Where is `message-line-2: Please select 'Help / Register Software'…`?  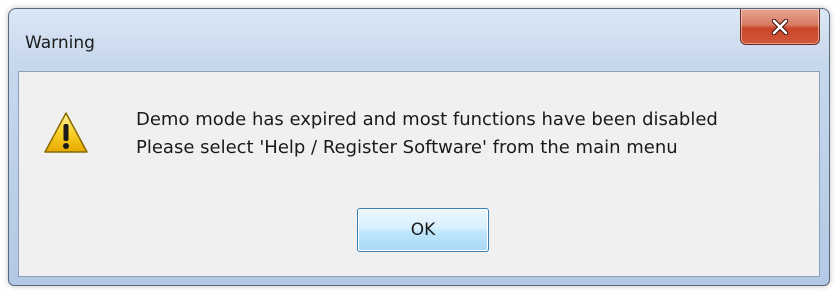
message-line-2: Please select 'Help / Register Software'… is located at coordinates (407, 147).